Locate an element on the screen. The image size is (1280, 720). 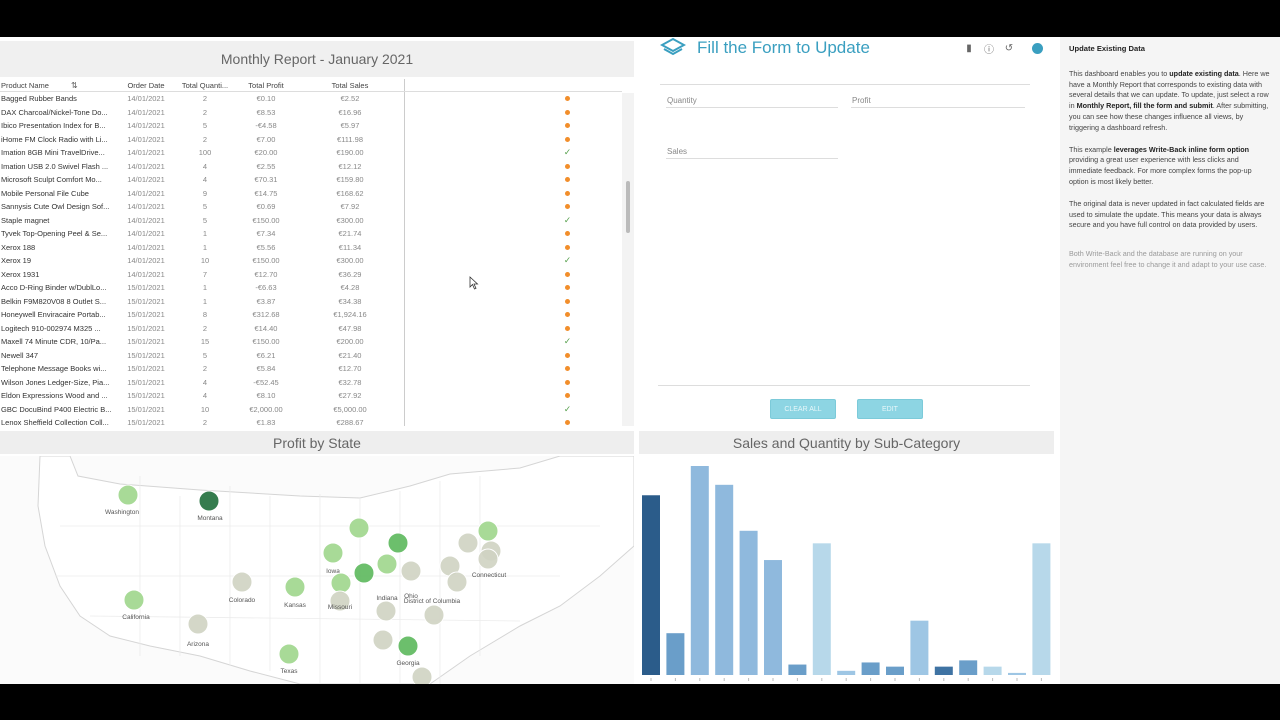
state-label: Arizona is located at coordinates (198, 644).